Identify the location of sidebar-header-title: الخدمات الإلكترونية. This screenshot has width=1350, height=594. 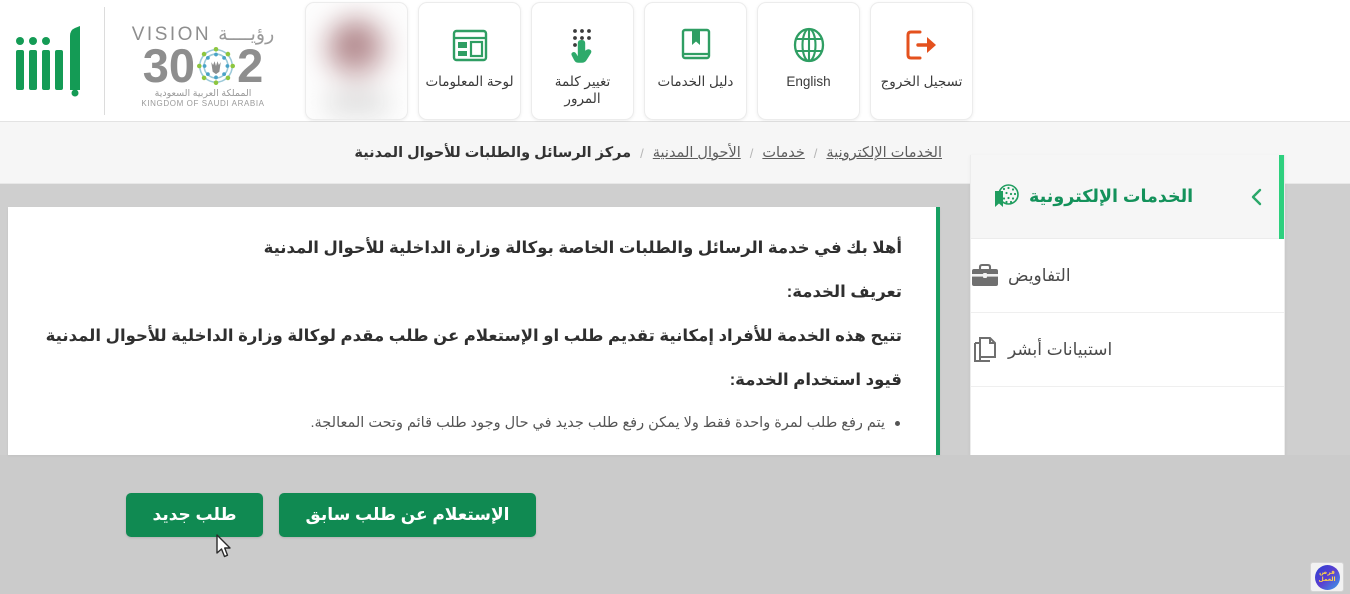
(1111, 196).